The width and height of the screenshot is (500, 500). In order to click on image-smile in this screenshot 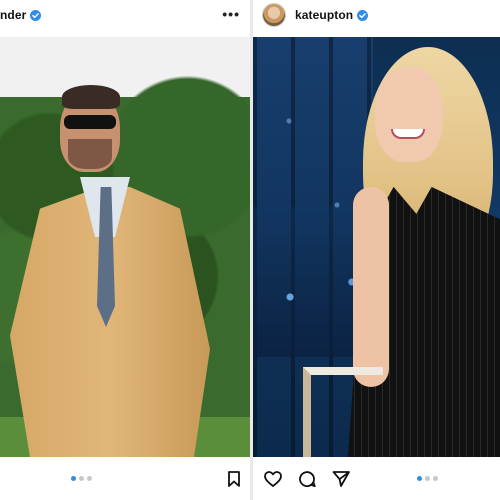, I will do `click(408, 134)`.